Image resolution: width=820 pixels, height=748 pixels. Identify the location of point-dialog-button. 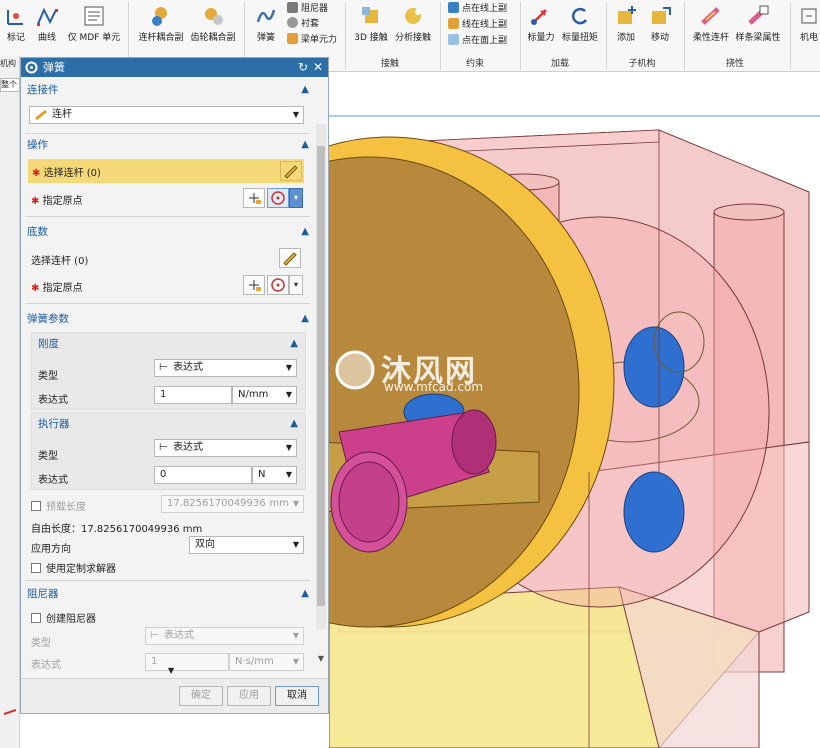
(254, 198).